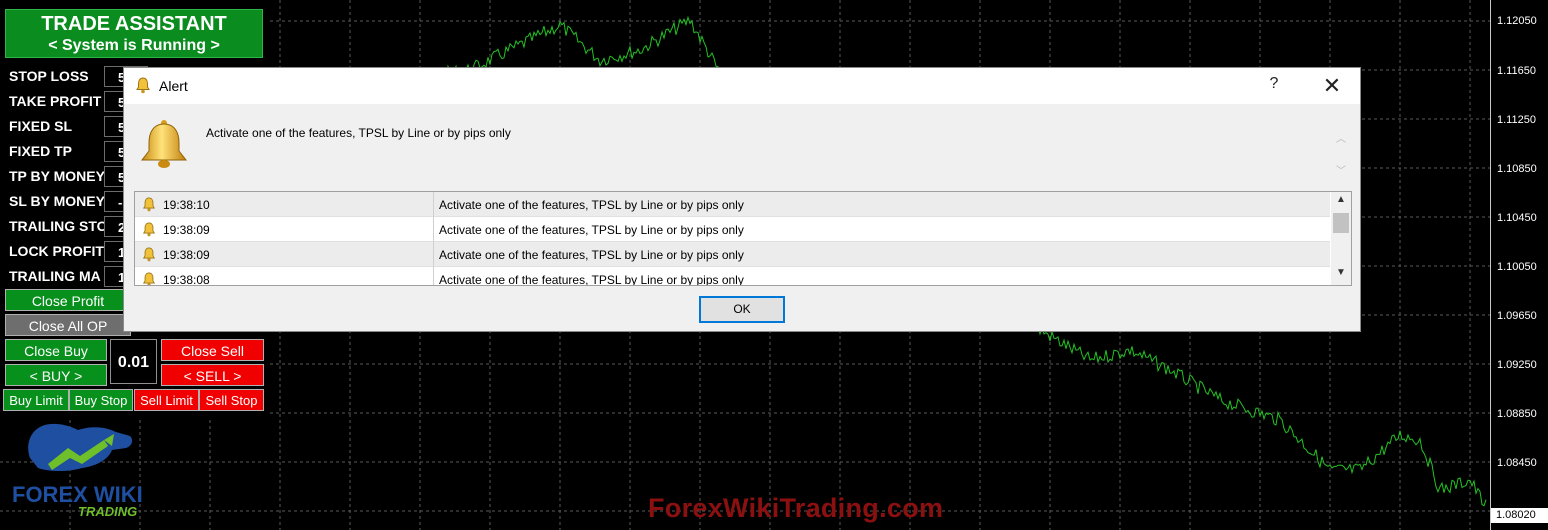  I want to click on watermark-text: ForexWikiTrading.com, so click(796, 508).